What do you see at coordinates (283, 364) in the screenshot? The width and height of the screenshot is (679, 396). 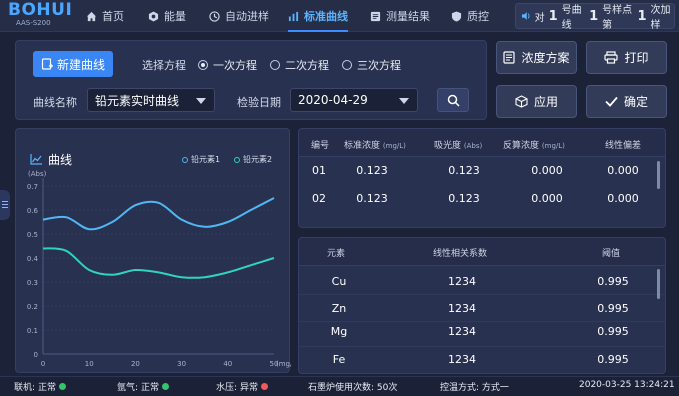 I see `x-axis-label: (mg/L)` at bounding box center [283, 364].